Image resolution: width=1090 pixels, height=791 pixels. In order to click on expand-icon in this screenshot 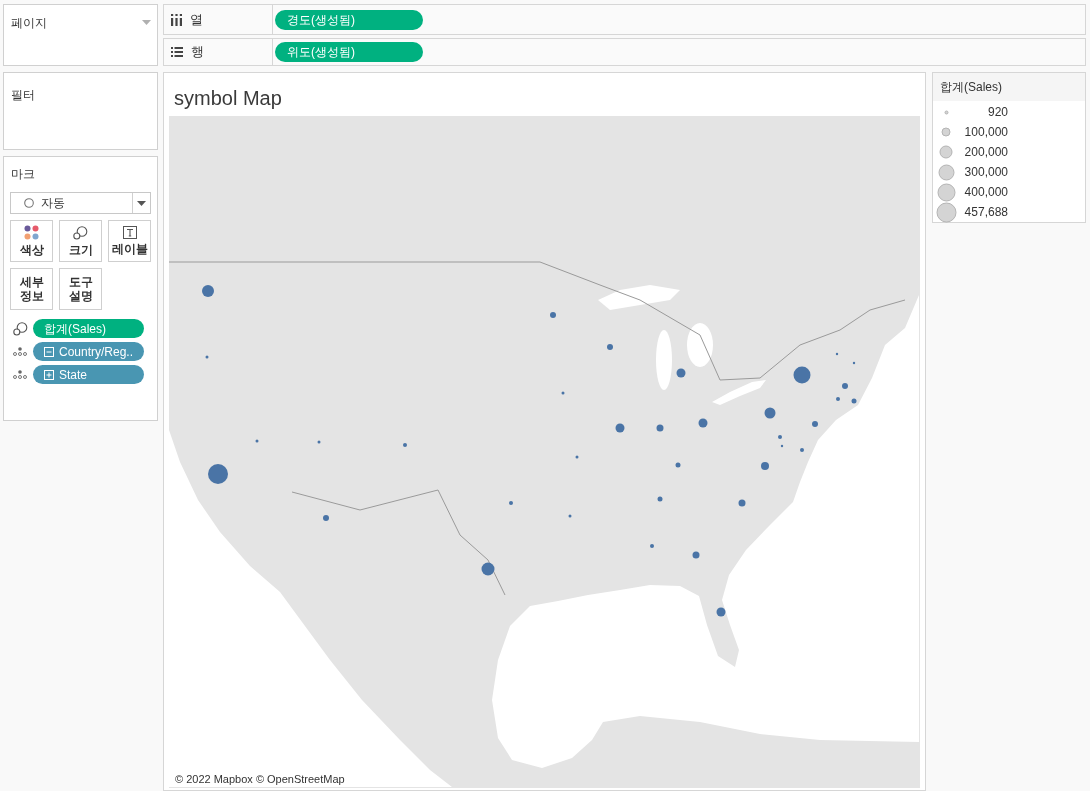, I will do `click(49, 374)`.